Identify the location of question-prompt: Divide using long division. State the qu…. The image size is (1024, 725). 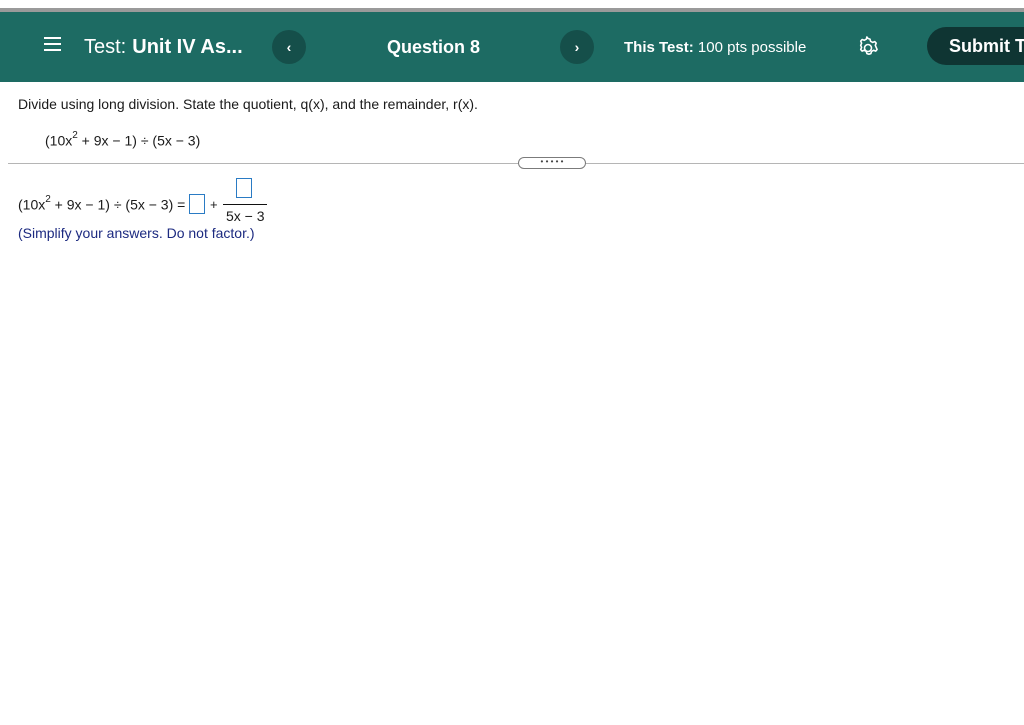
(248, 104).